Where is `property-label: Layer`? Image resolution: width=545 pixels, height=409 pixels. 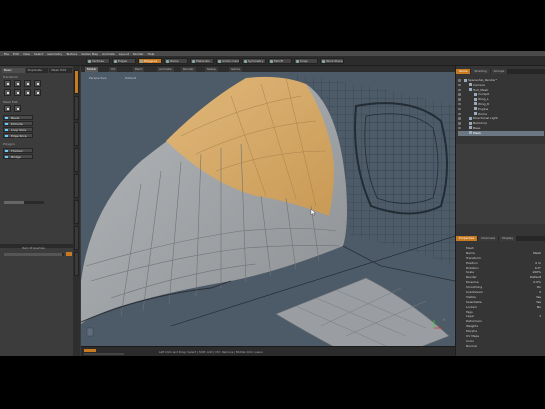 property-label: Layer is located at coordinates (470, 316).